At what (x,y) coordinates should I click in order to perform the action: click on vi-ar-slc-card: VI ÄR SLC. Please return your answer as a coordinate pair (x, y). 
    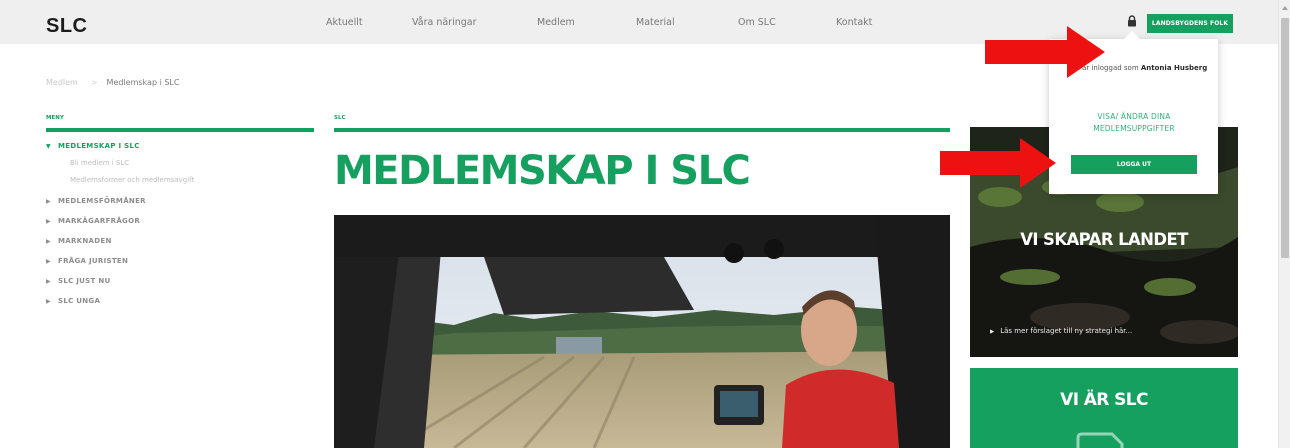
    Looking at the image, I should click on (1104, 408).